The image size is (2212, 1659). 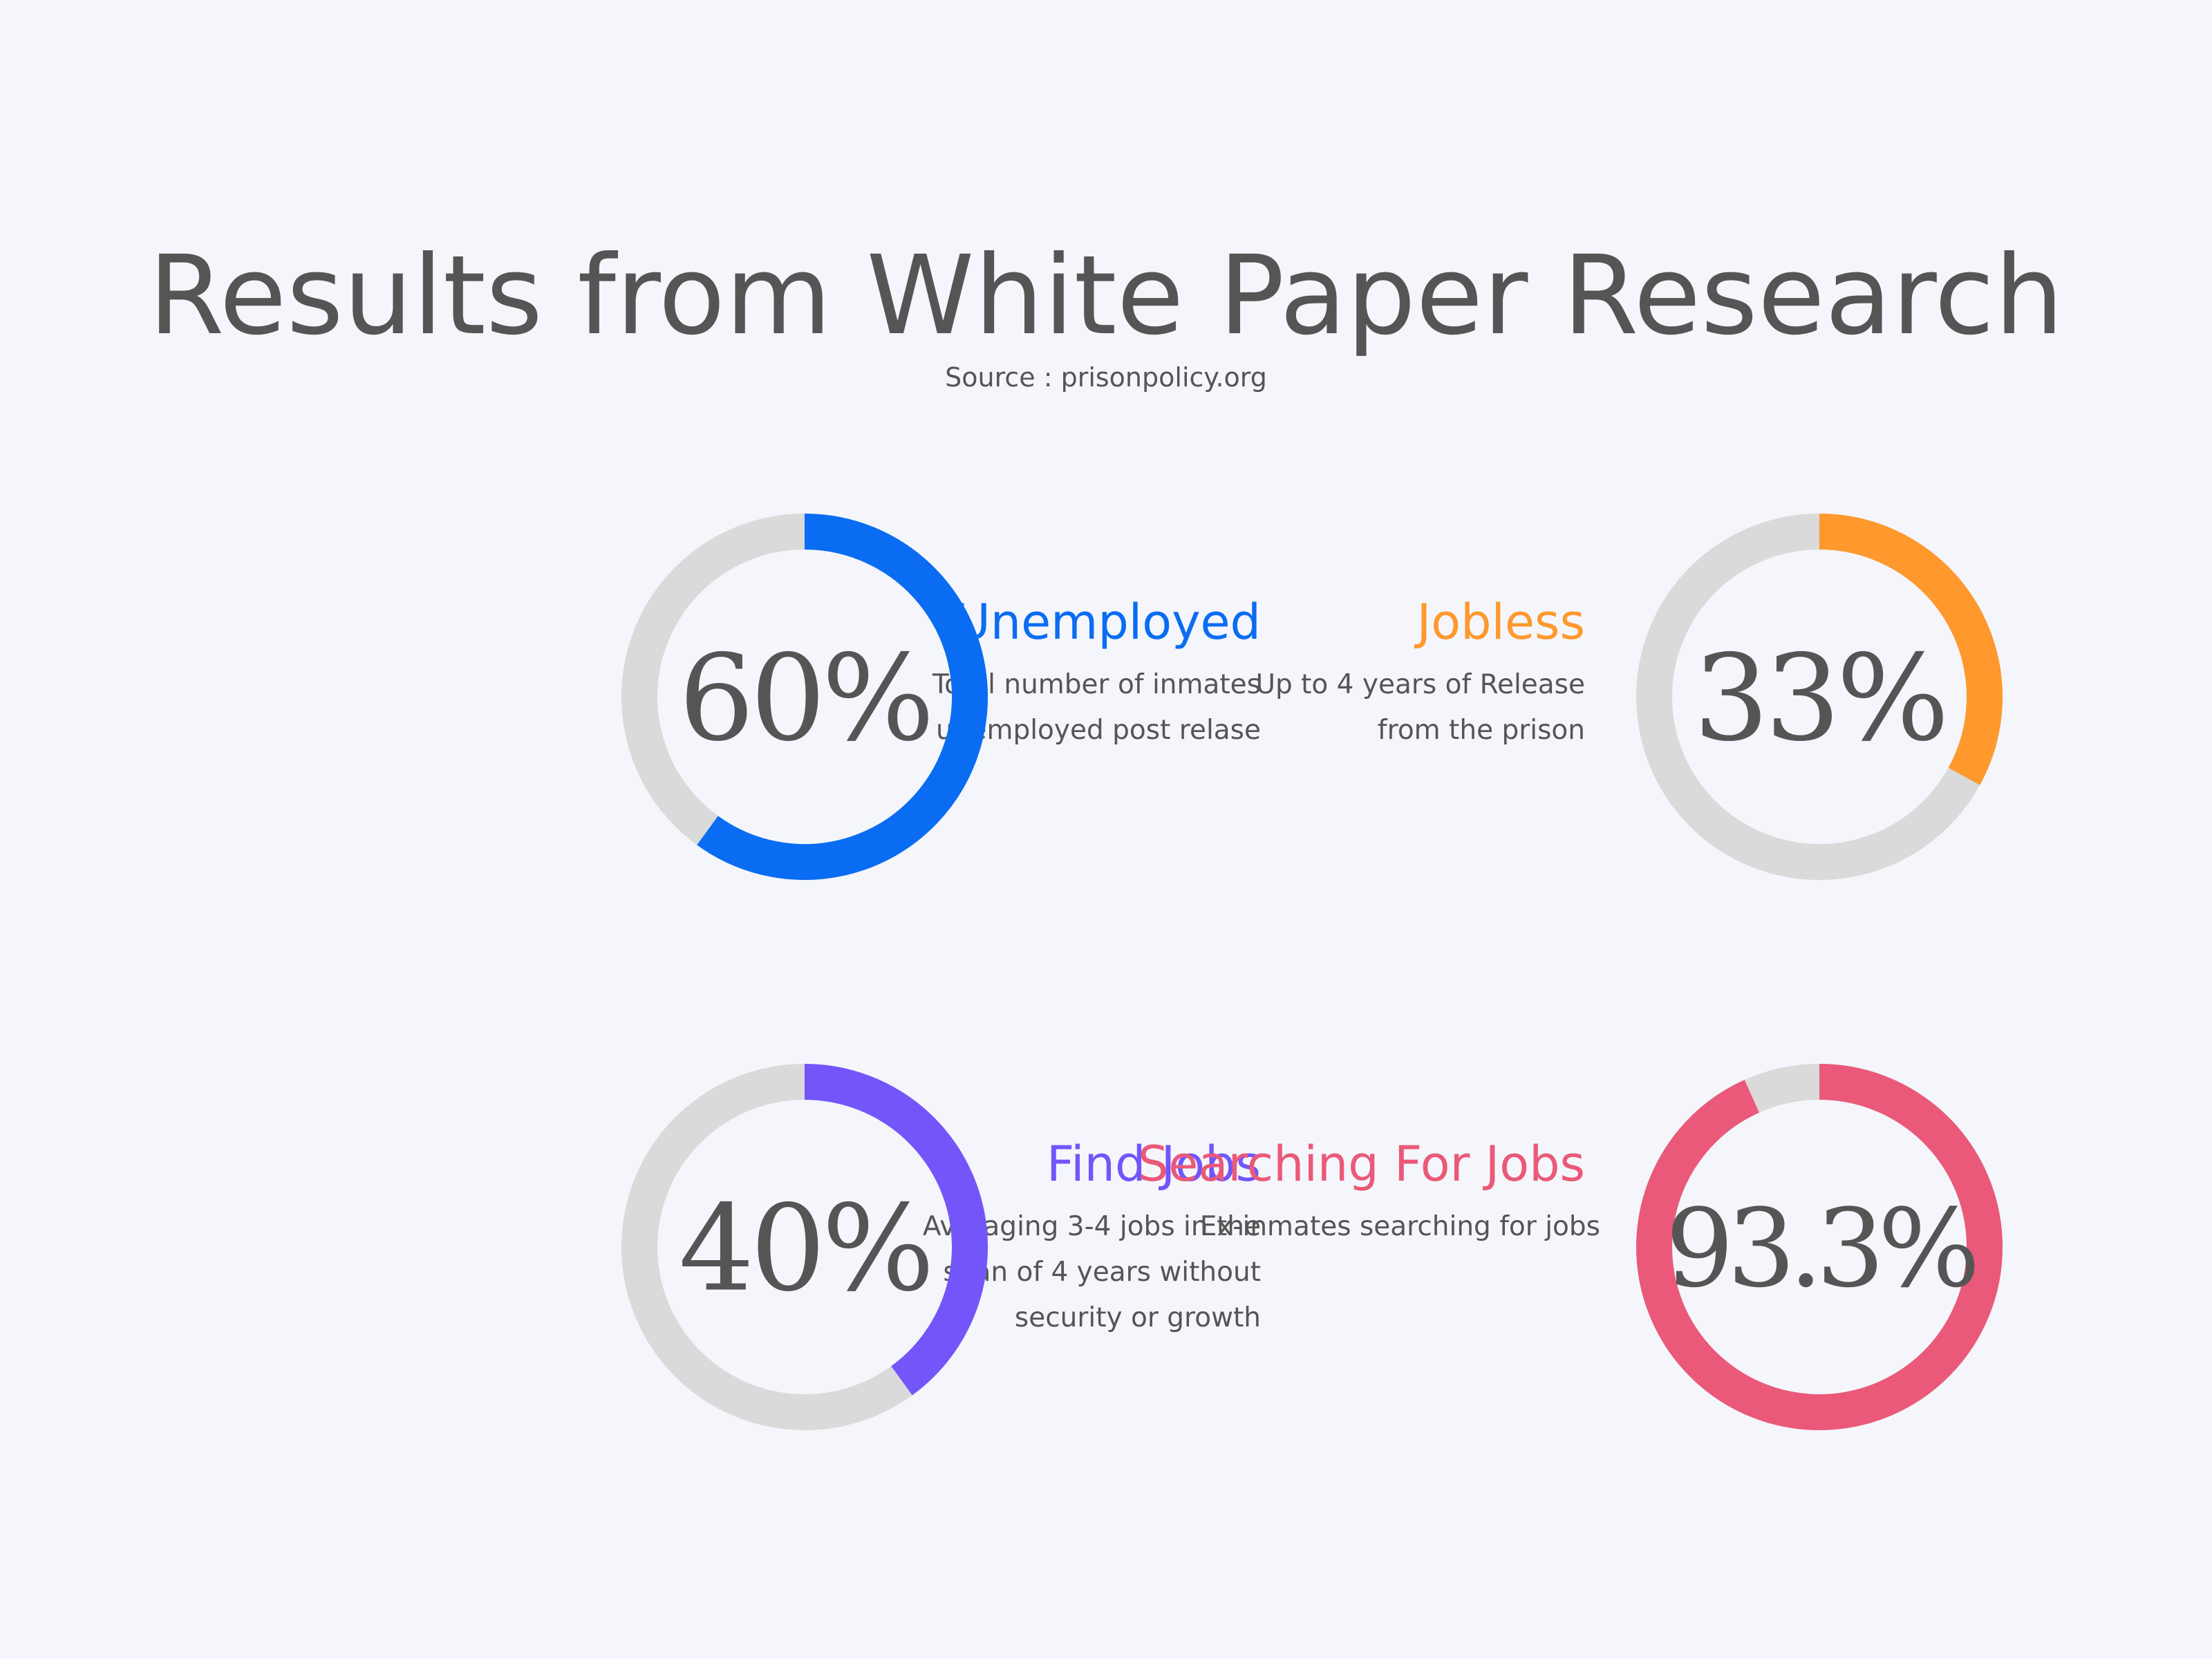 I want to click on donut-chart-jobless: 33%, so click(x=1820, y=697).